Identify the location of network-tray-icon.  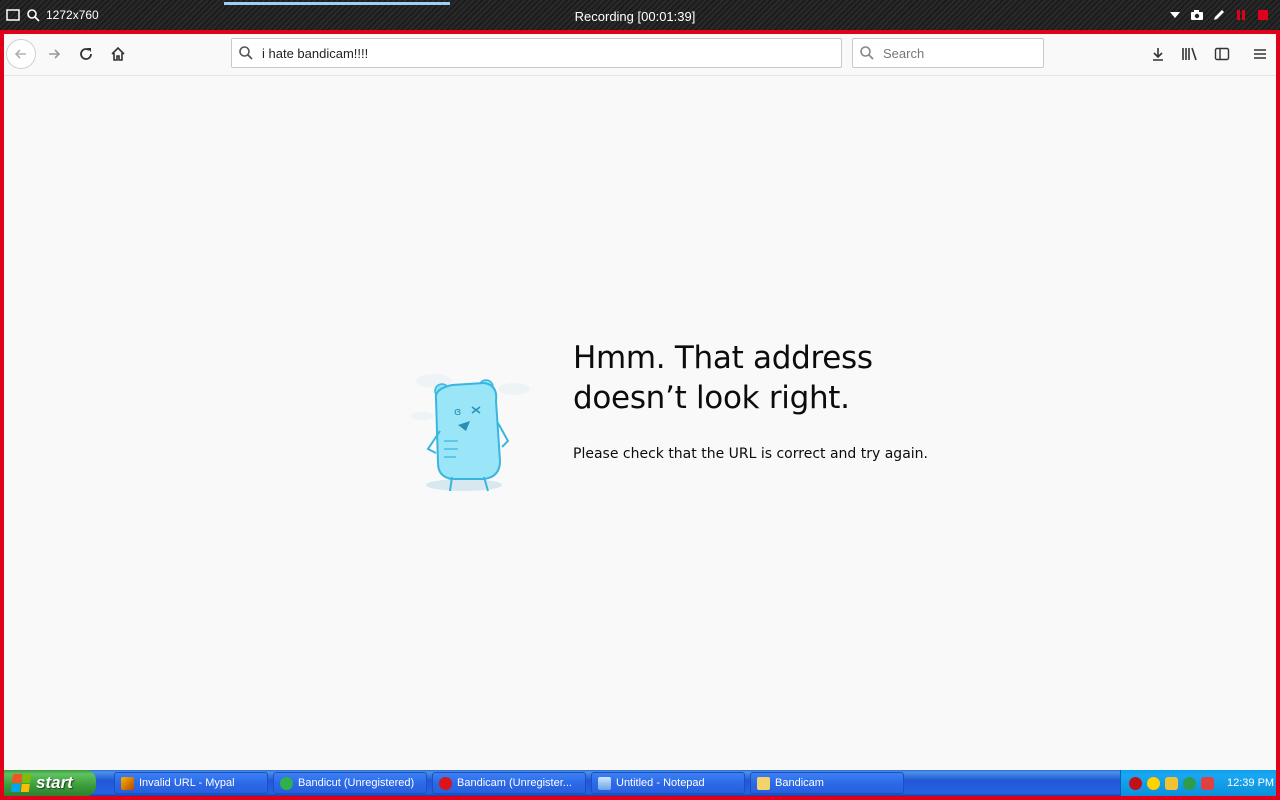
(1153, 783).